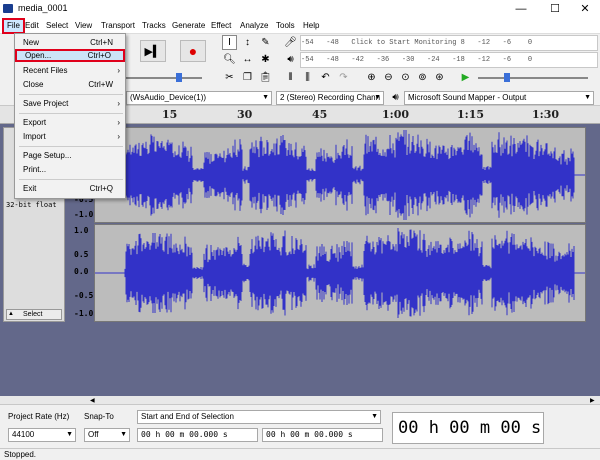 This screenshot has width=600, height=460. What do you see at coordinates (101, 188) in the screenshot?
I see `shortcut: Ctrl+Q` at bounding box center [101, 188].